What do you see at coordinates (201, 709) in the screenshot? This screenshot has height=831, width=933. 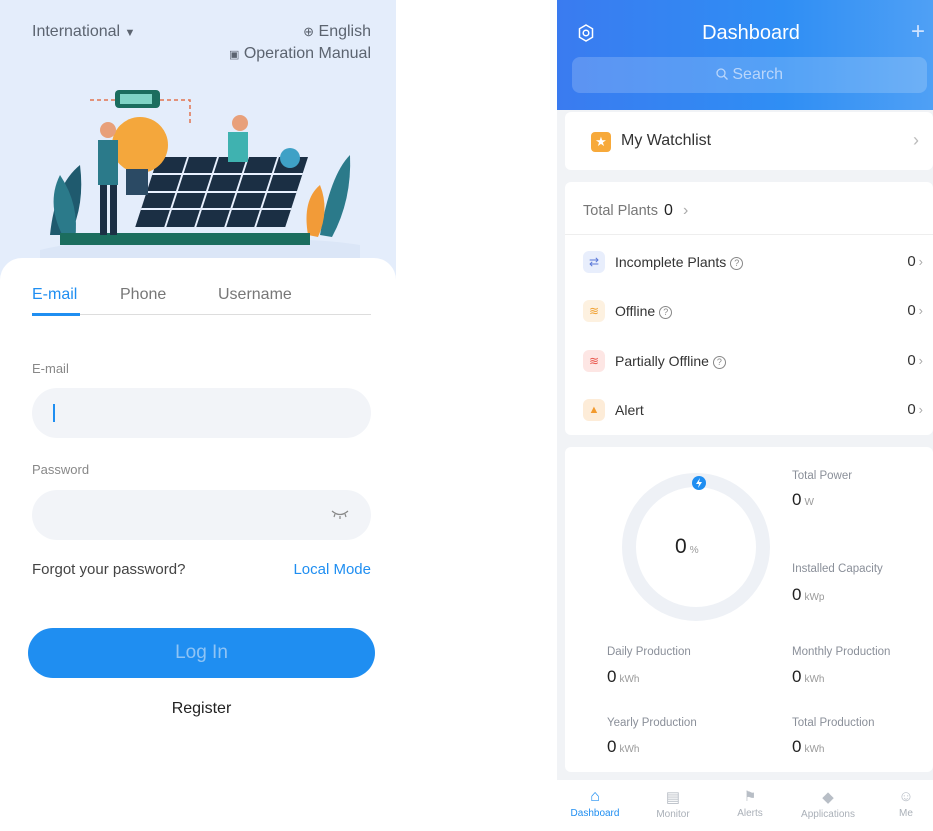 I see `register-link: Register` at bounding box center [201, 709].